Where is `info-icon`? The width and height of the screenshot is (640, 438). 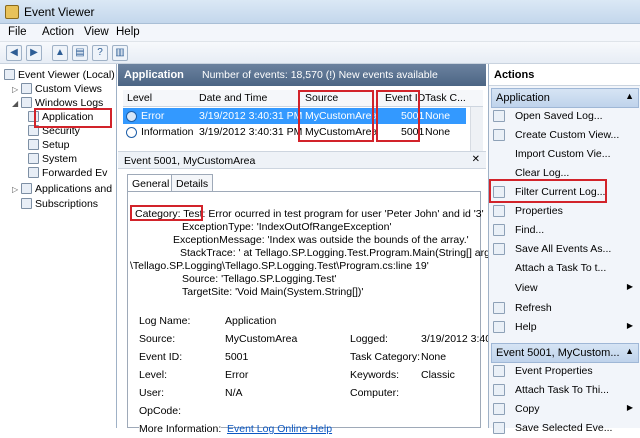 info-icon is located at coordinates (131, 116).